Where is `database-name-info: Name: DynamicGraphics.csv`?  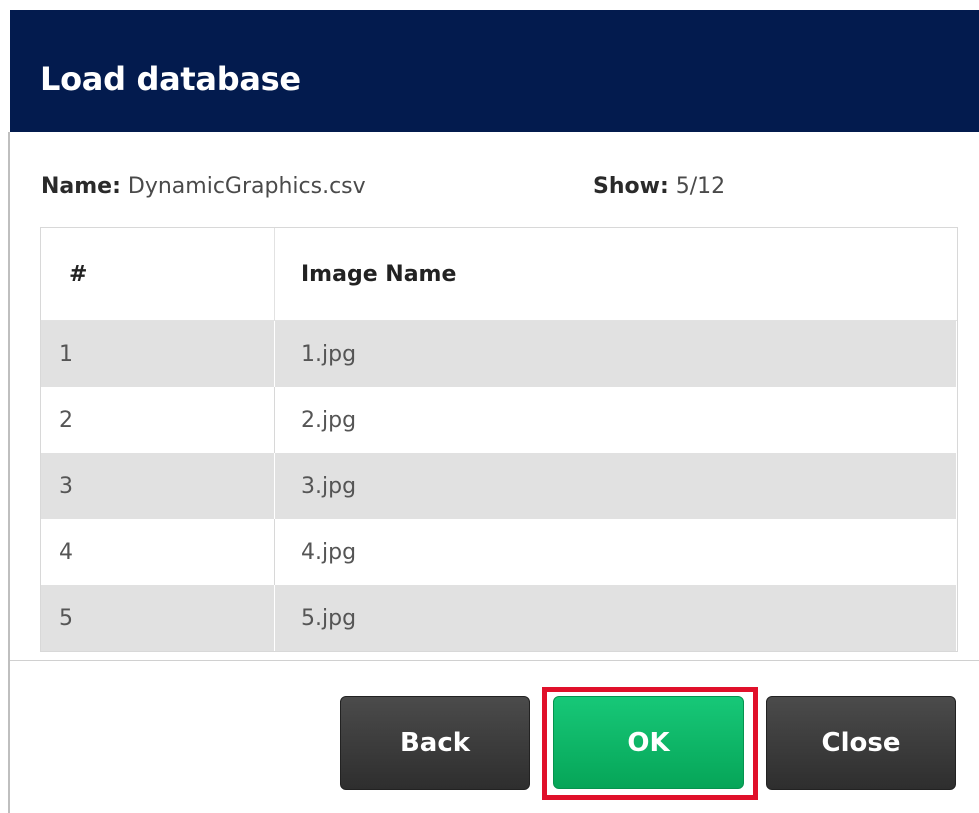
database-name-info: Name: DynamicGraphics.csv is located at coordinates (203, 186).